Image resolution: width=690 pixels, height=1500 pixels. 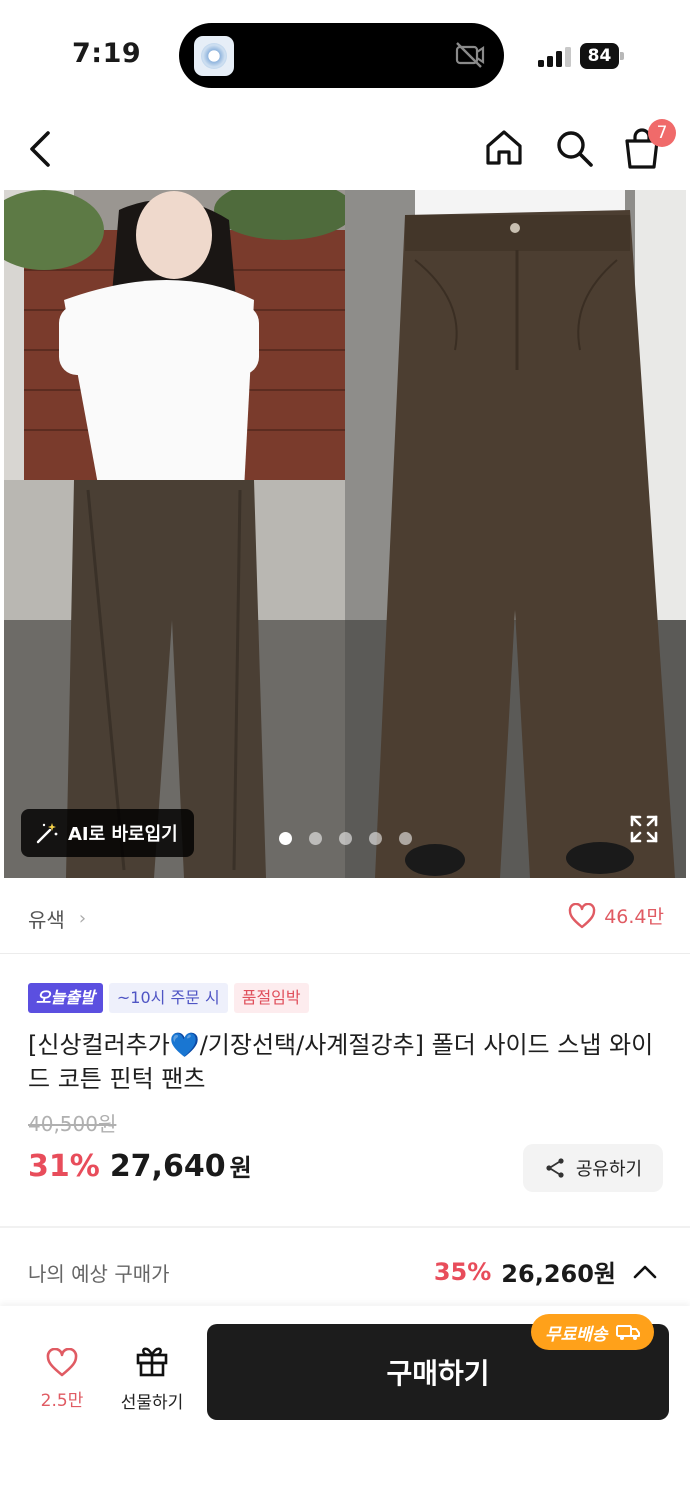 I want to click on sale-price: 27,640, so click(x=167, y=1166).